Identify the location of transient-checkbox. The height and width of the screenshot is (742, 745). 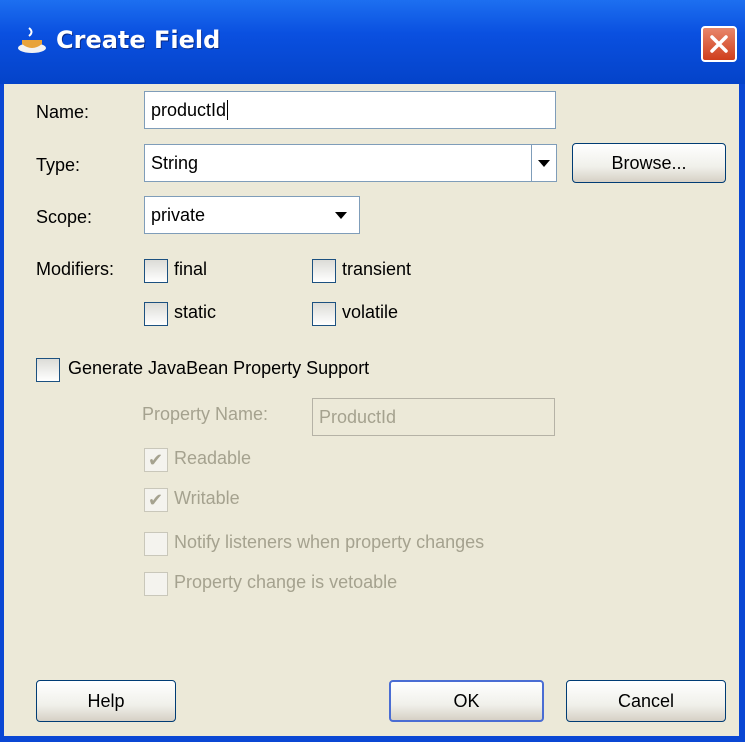
(324, 271).